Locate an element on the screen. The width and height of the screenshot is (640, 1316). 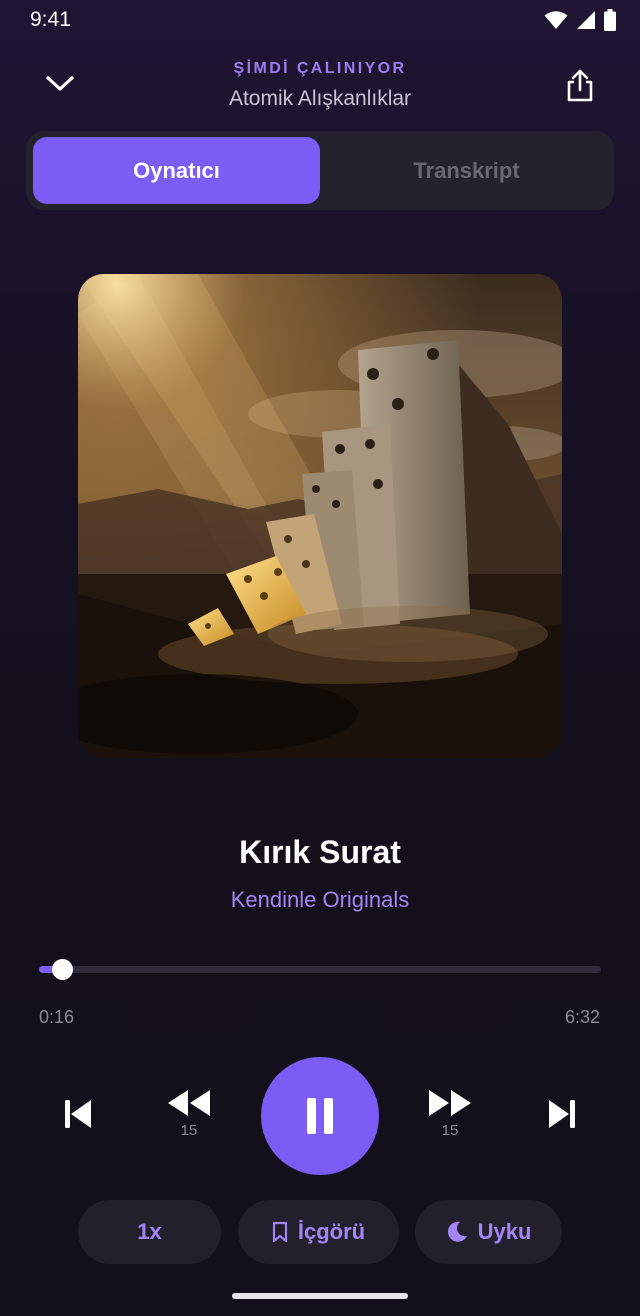
insight-button: İçgörü is located at coordinates (318, 1232).